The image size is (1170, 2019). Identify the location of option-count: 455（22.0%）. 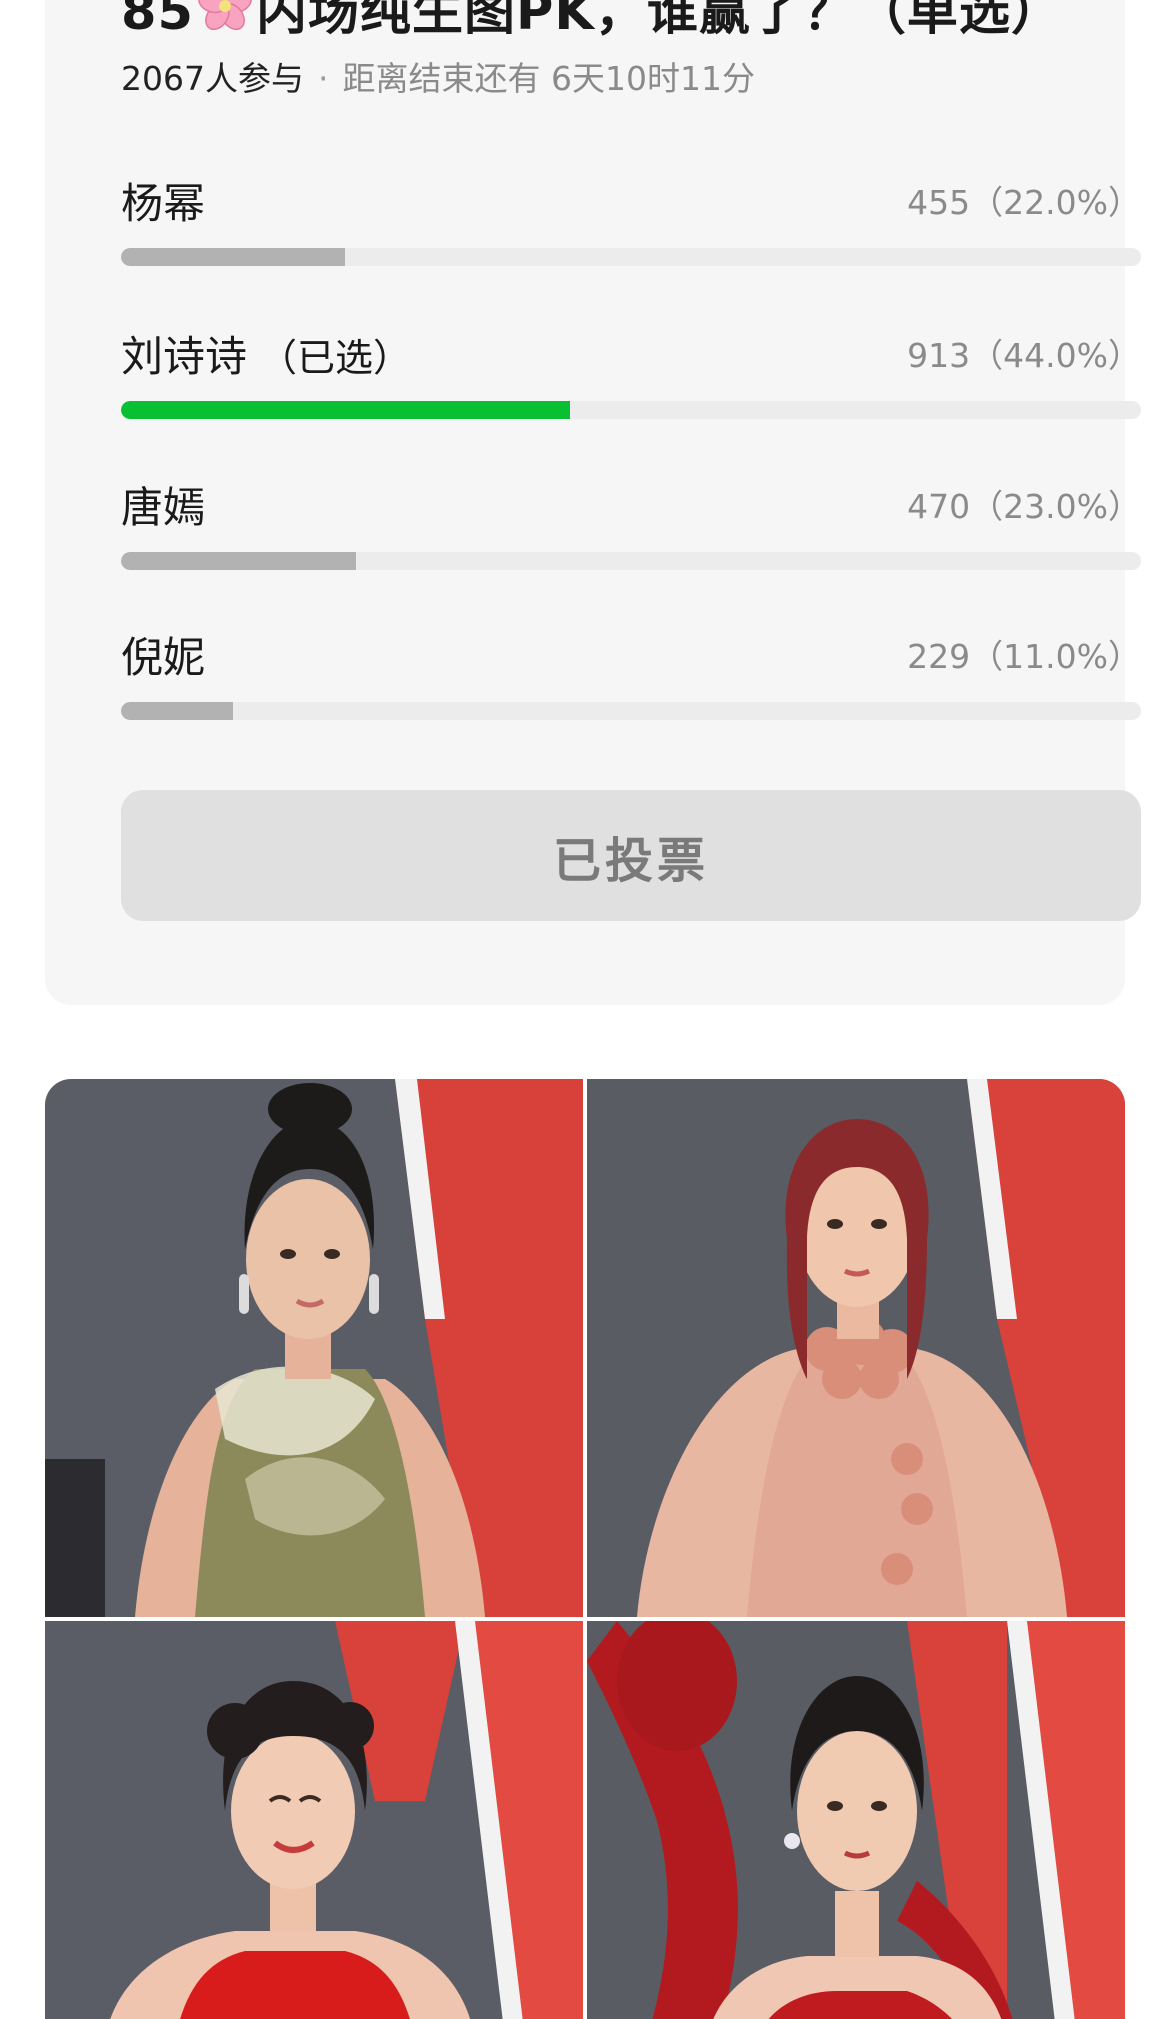
(1024, 202).